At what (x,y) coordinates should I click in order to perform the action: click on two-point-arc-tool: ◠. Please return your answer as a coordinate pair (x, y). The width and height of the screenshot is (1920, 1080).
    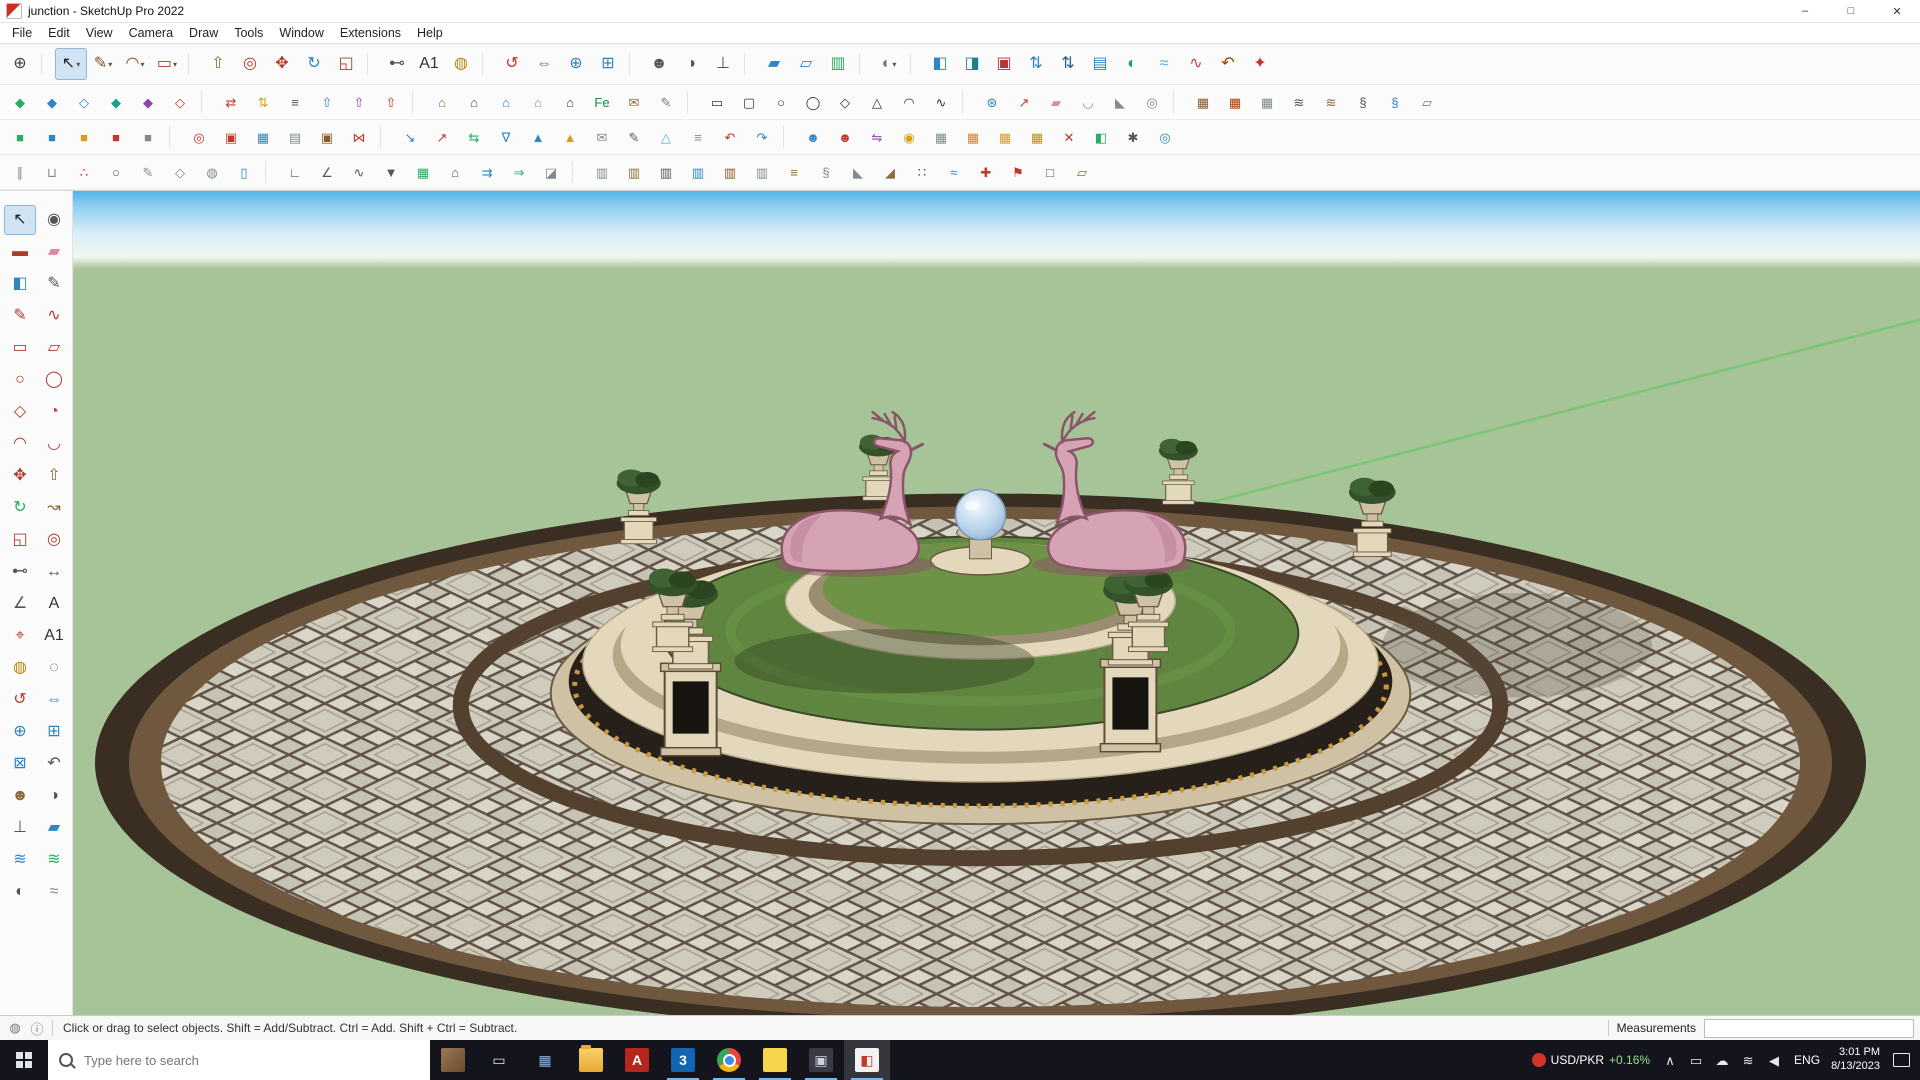
    Looking at the image, I should click on (20, 444).